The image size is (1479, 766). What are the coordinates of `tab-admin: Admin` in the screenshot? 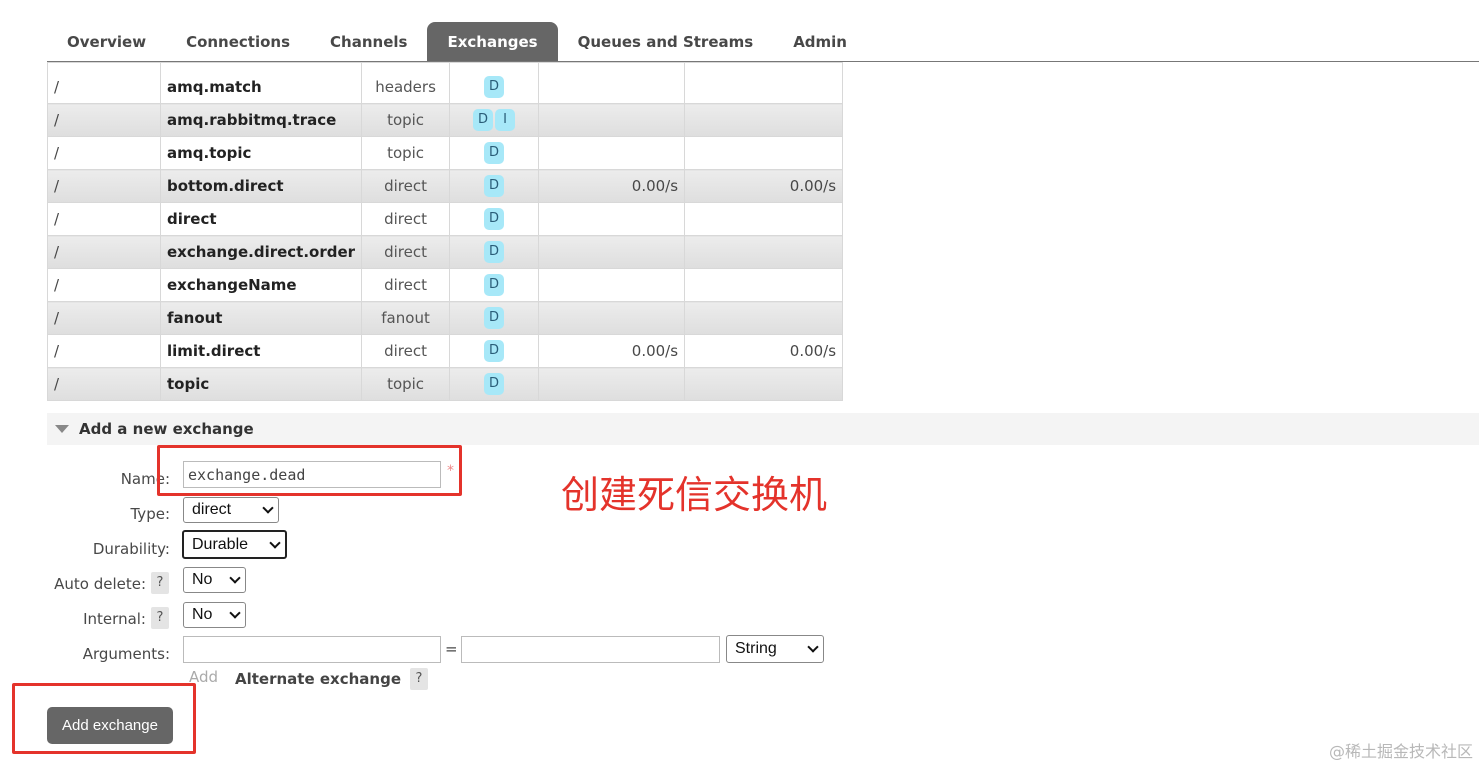 It's located at (820, 42).